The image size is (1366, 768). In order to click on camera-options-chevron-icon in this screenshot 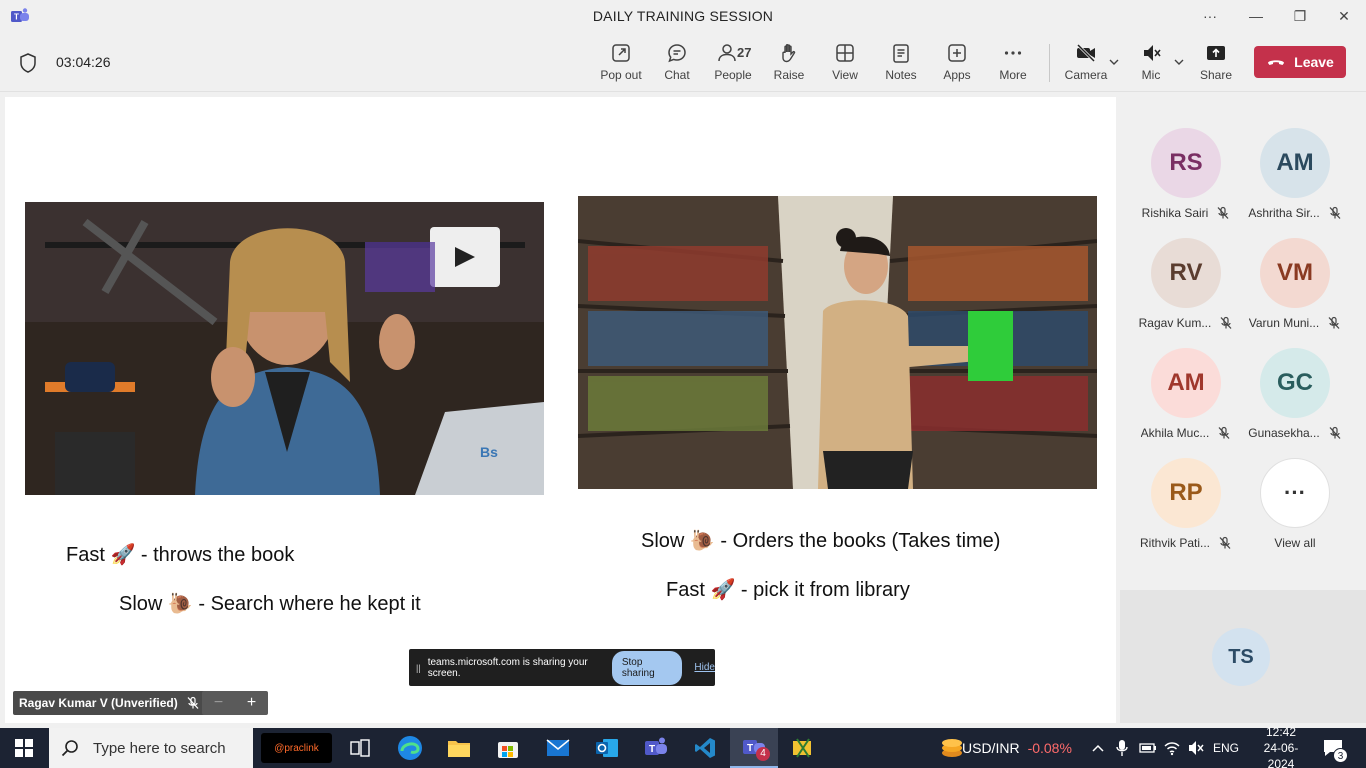, I will do `click(1114, 62)`.